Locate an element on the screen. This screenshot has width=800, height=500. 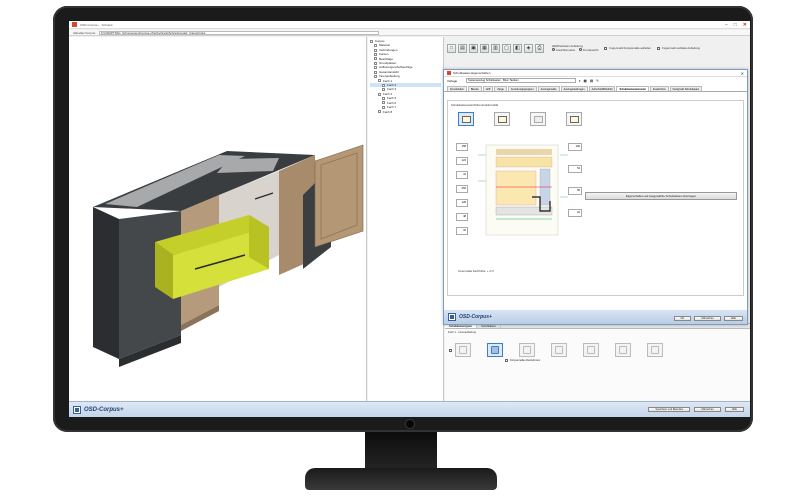
dialog-tab: Auszugsstellungen is located at coordinates (574, 88).